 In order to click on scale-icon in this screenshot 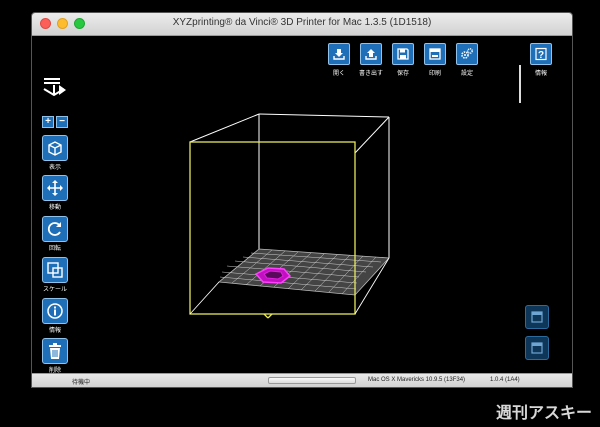, I will do `click(55, 270)`.